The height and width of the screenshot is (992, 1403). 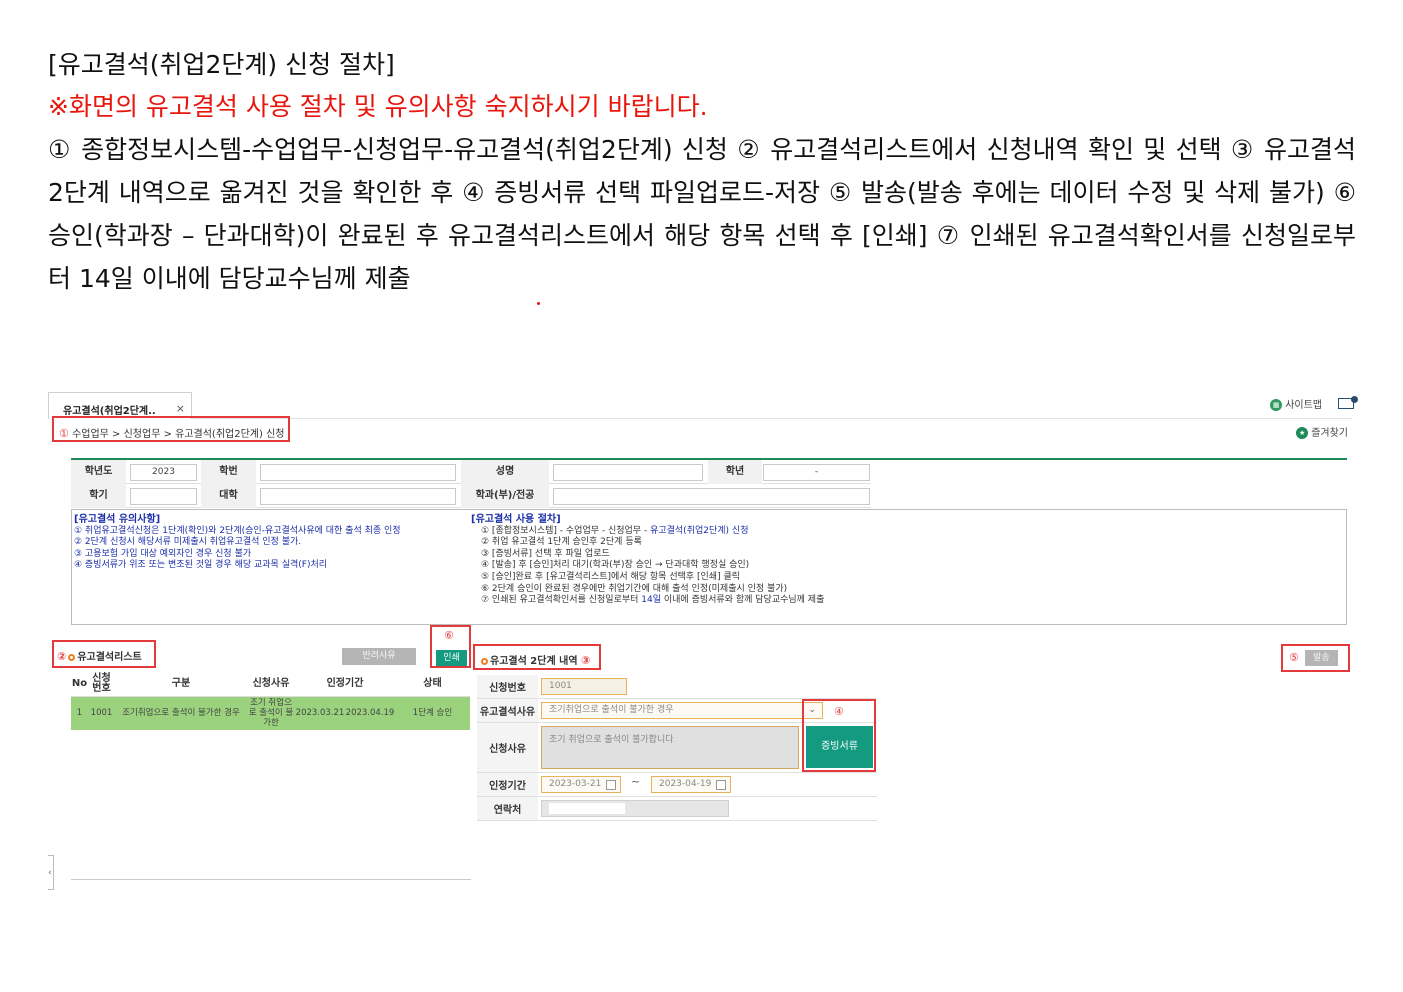 What do you see at coordinates (370, 713) in the screenshot?
I see `cell-end: 2023.04.19` at bounding box center [370, 713].